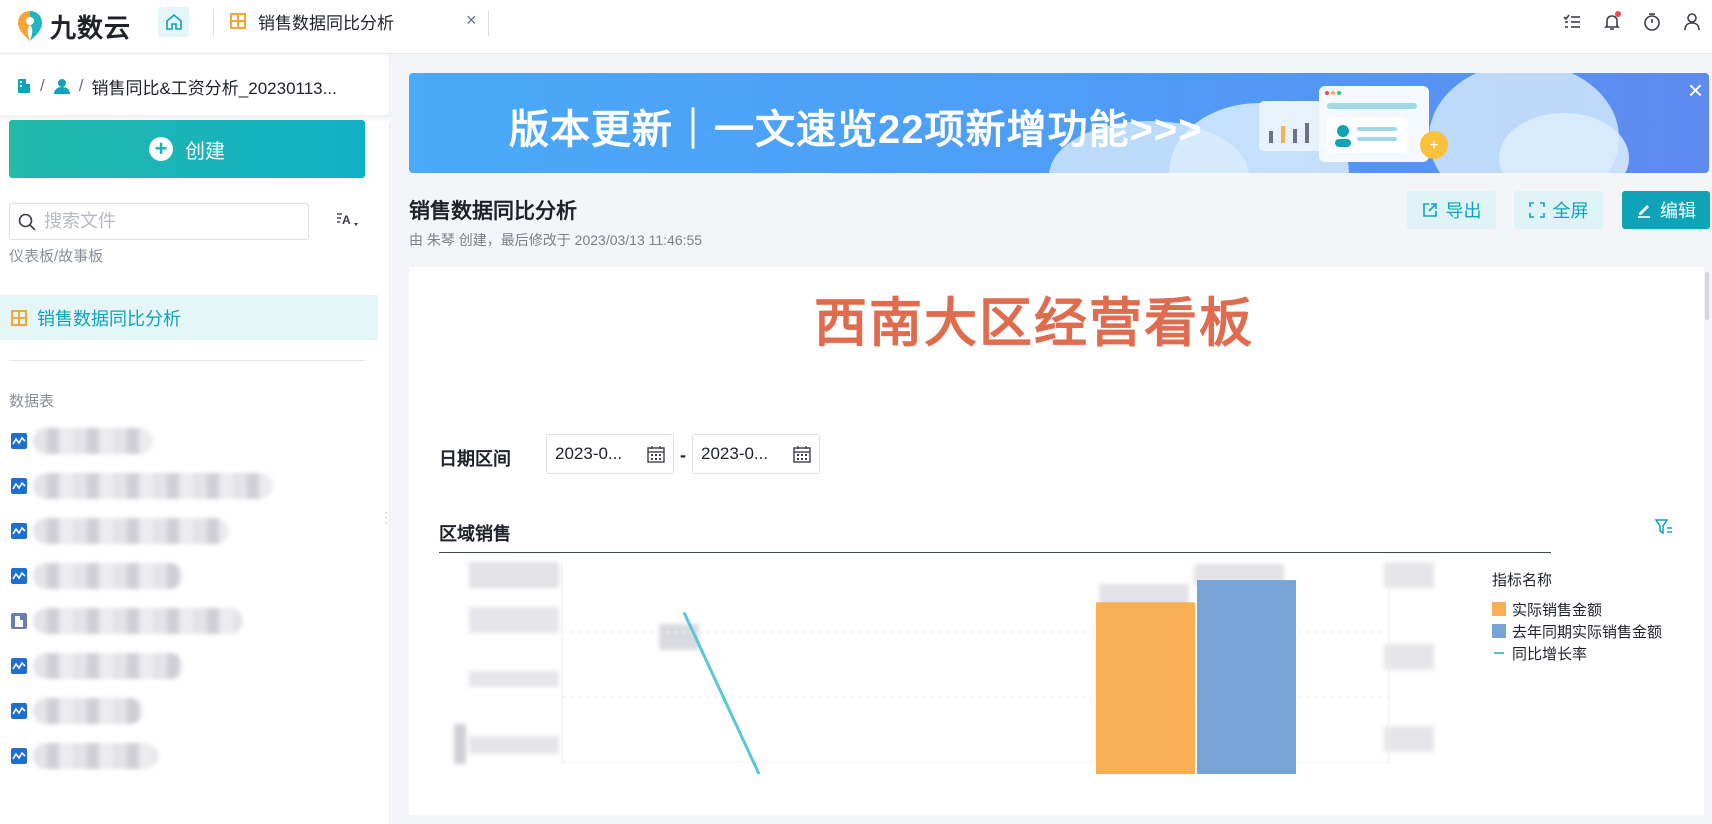  What do you see at coordinates (19, 621) in the screenshot?
I see `building-table-icon` at bounding box center [19, 621].